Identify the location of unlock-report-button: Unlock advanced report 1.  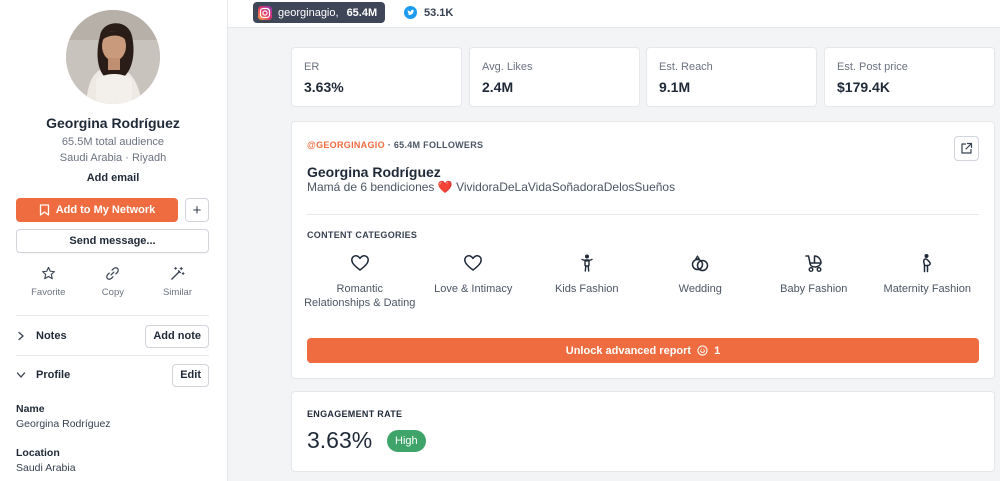
(643, 350).